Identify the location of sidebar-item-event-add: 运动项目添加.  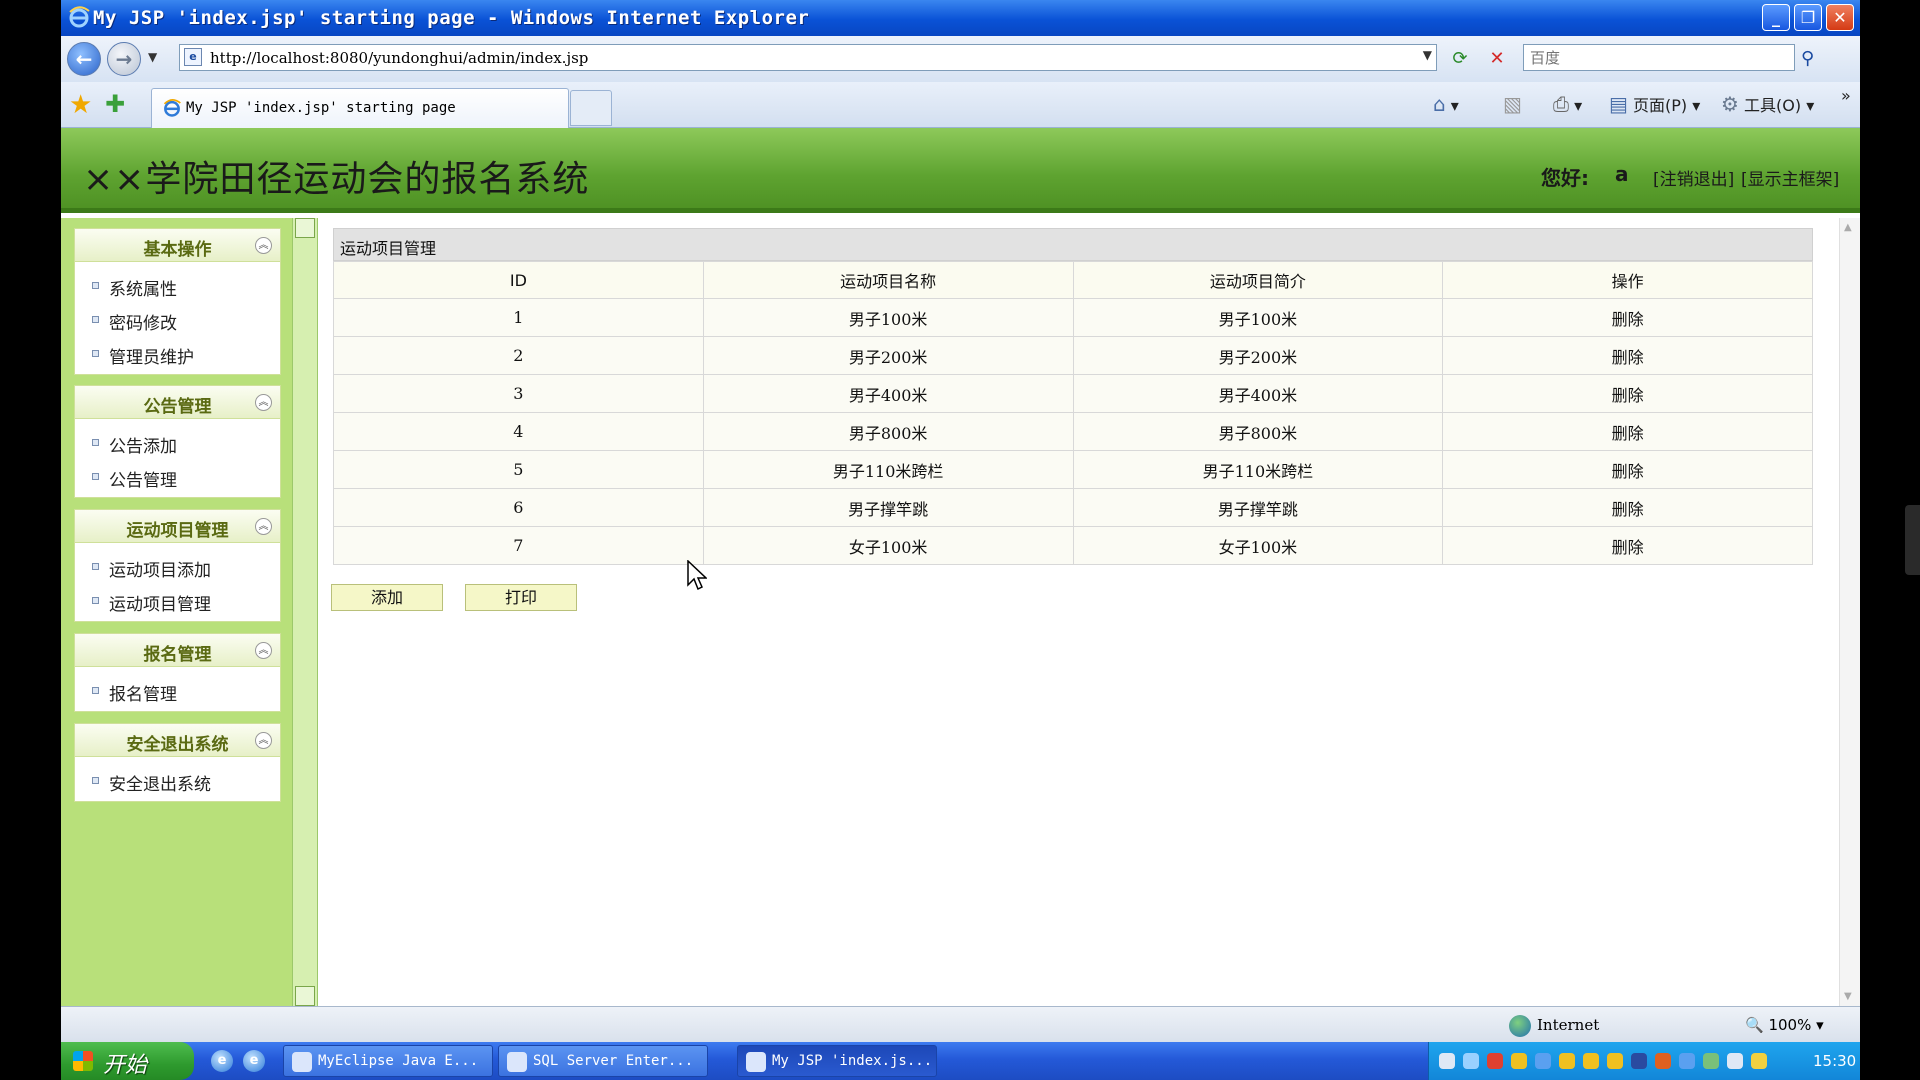
(177, 566).